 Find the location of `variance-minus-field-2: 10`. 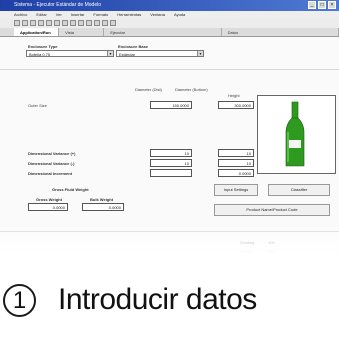

variance-minus-field-2: 10 is located at coordinates (236, 163).